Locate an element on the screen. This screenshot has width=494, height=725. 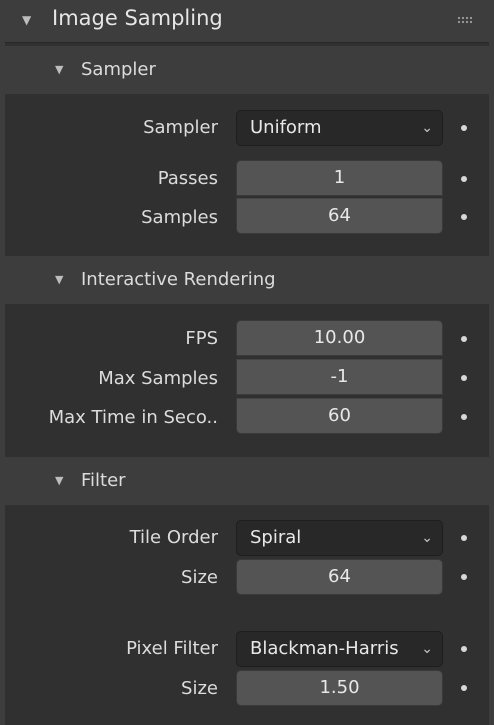
tile-order-label: Tile Order is located at coordinates (173, 537).